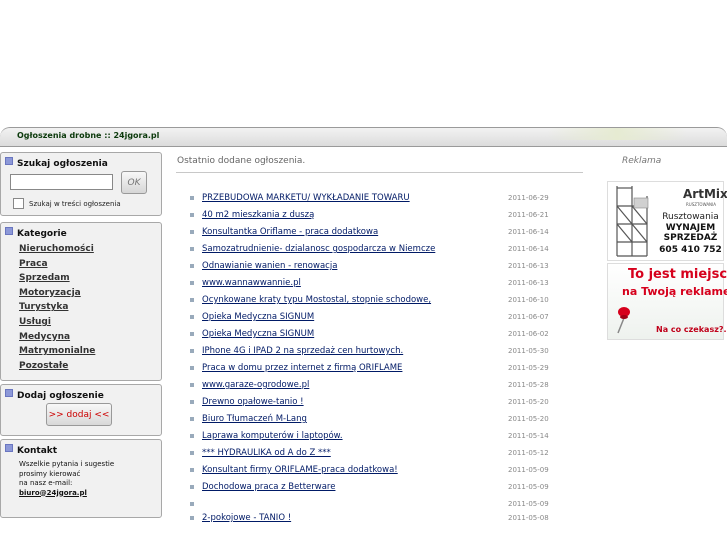 The image size is (727, 545). Describe the element at coordinates (18, 203) in the screenshot. I see `search-in-content-checkbox` at that location.